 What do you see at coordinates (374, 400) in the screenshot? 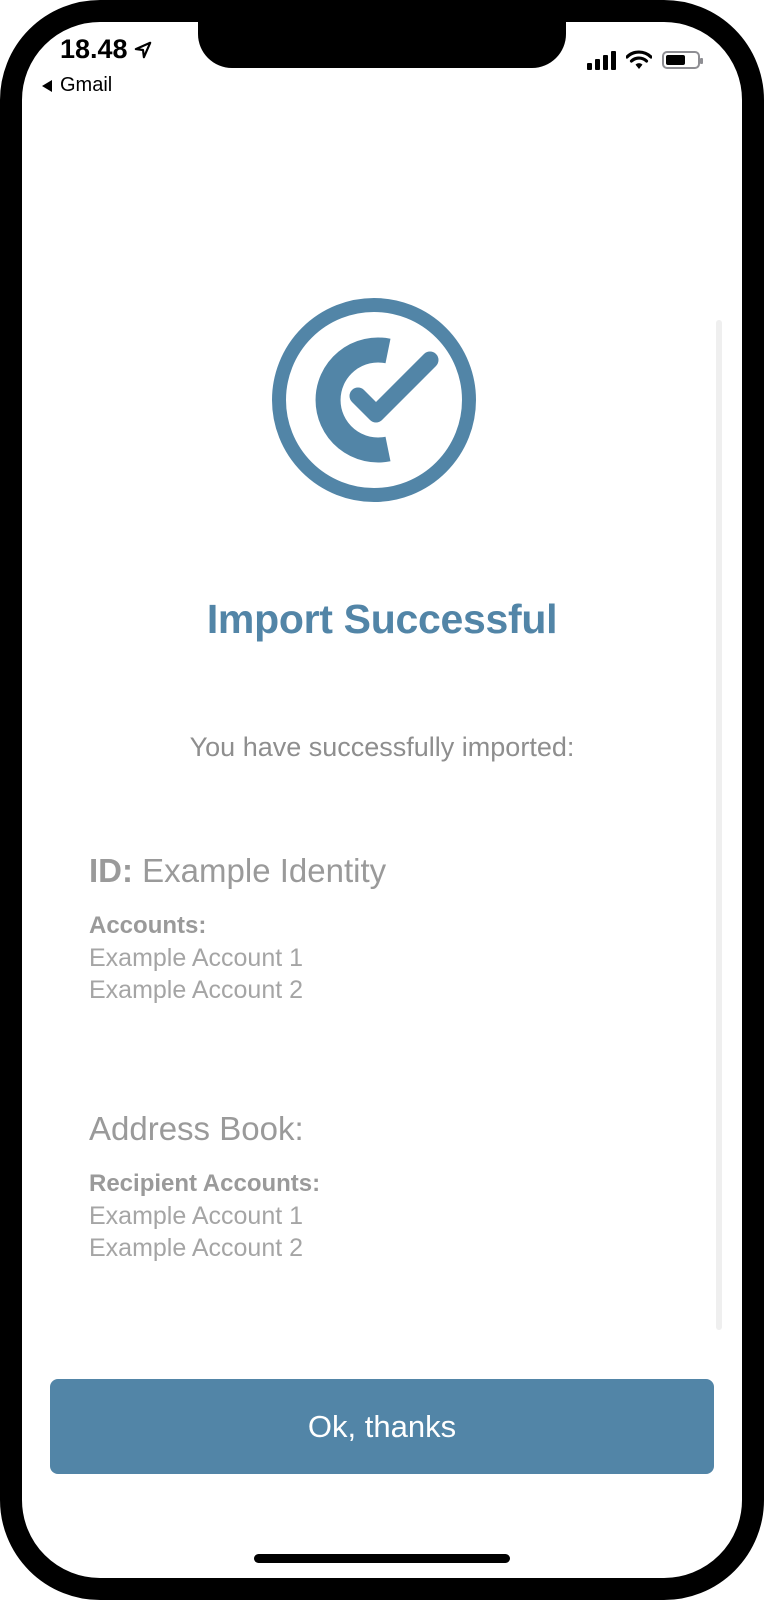
I see `check-circle-logo-icon` at bounding box center [374, 400].